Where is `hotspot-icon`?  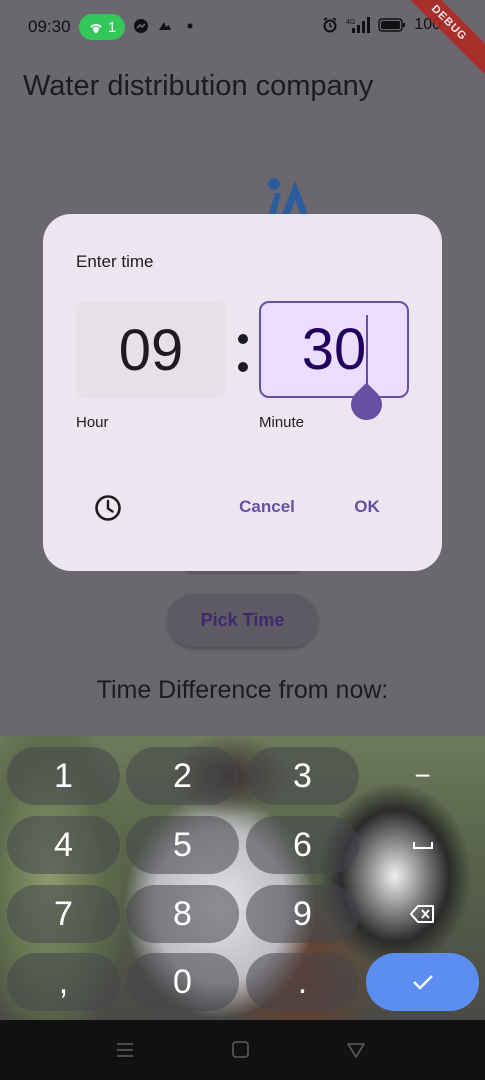
hotspot-icon is located at coordinates (96, 28).